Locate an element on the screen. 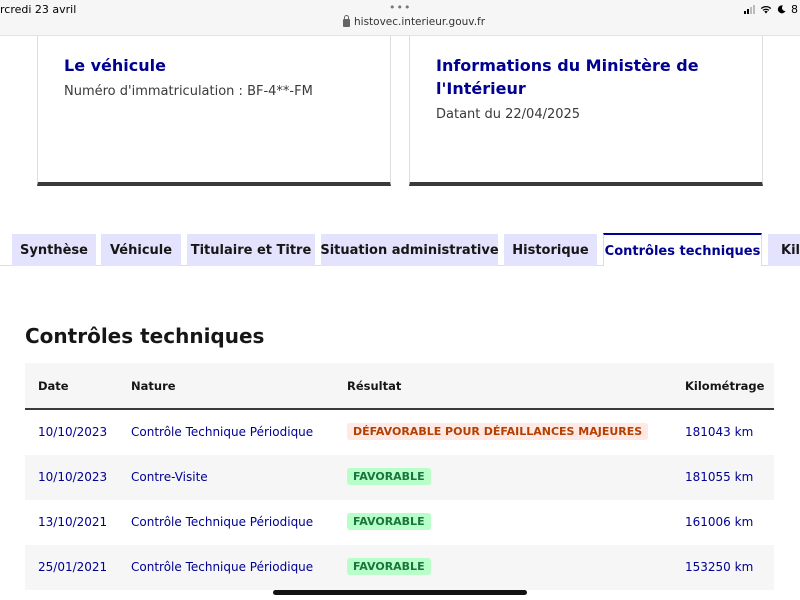 The width and height of the screenshot is (800, 600). row-date: 25/01/2021 is located at coordinates (73, 567).